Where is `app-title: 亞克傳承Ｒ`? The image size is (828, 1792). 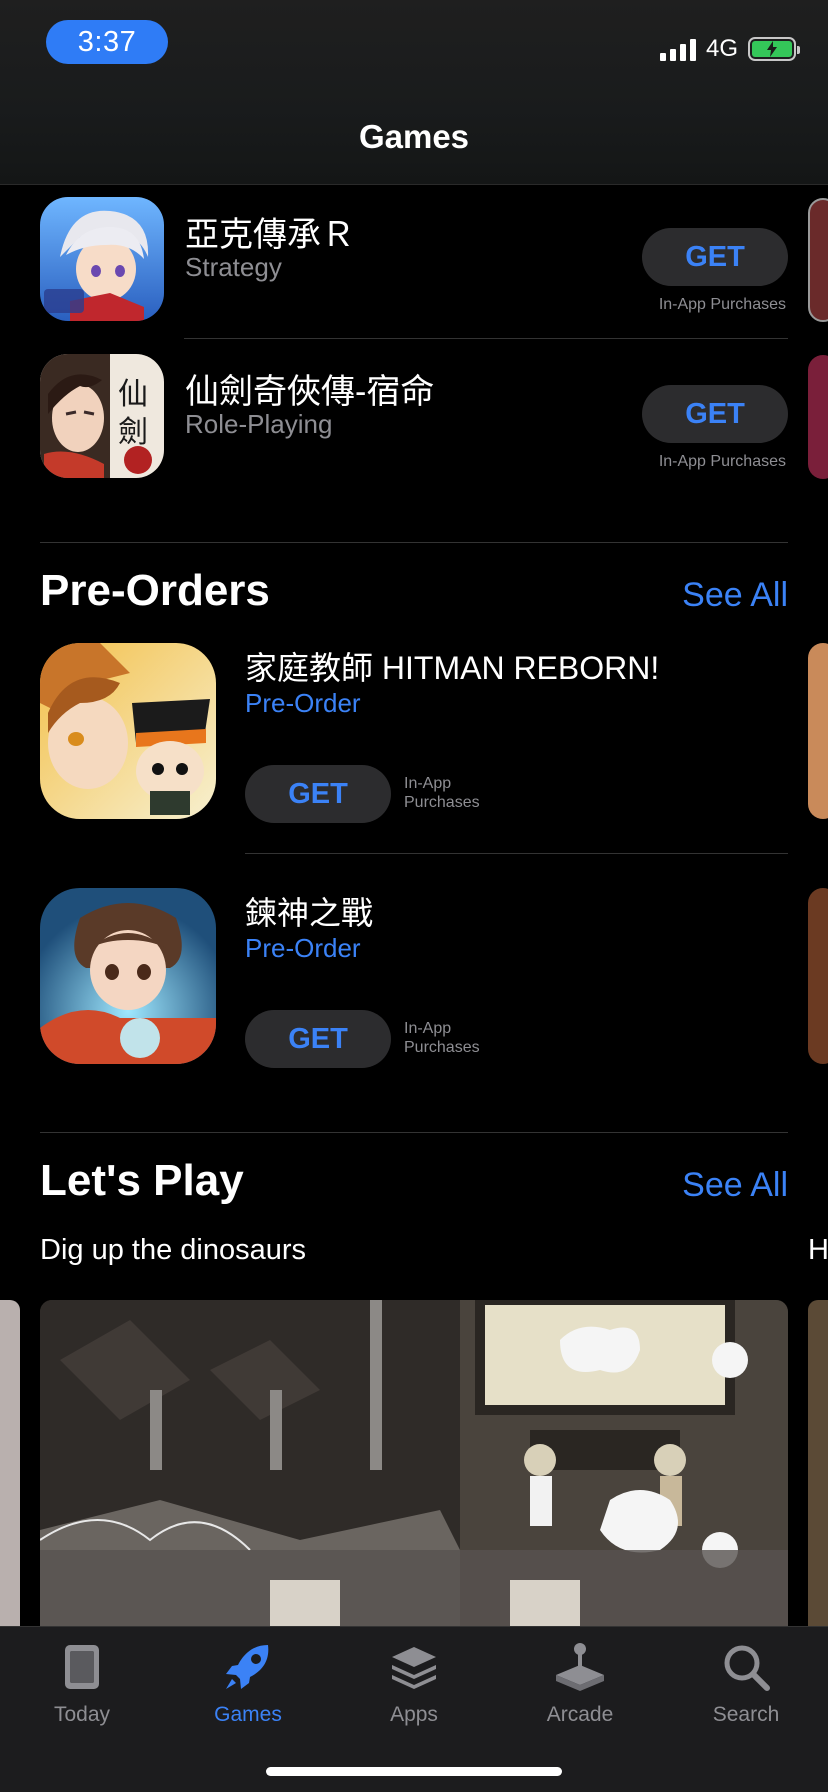
app-title: 亞克傳承Ｒ is located at coordinates (270, 231).